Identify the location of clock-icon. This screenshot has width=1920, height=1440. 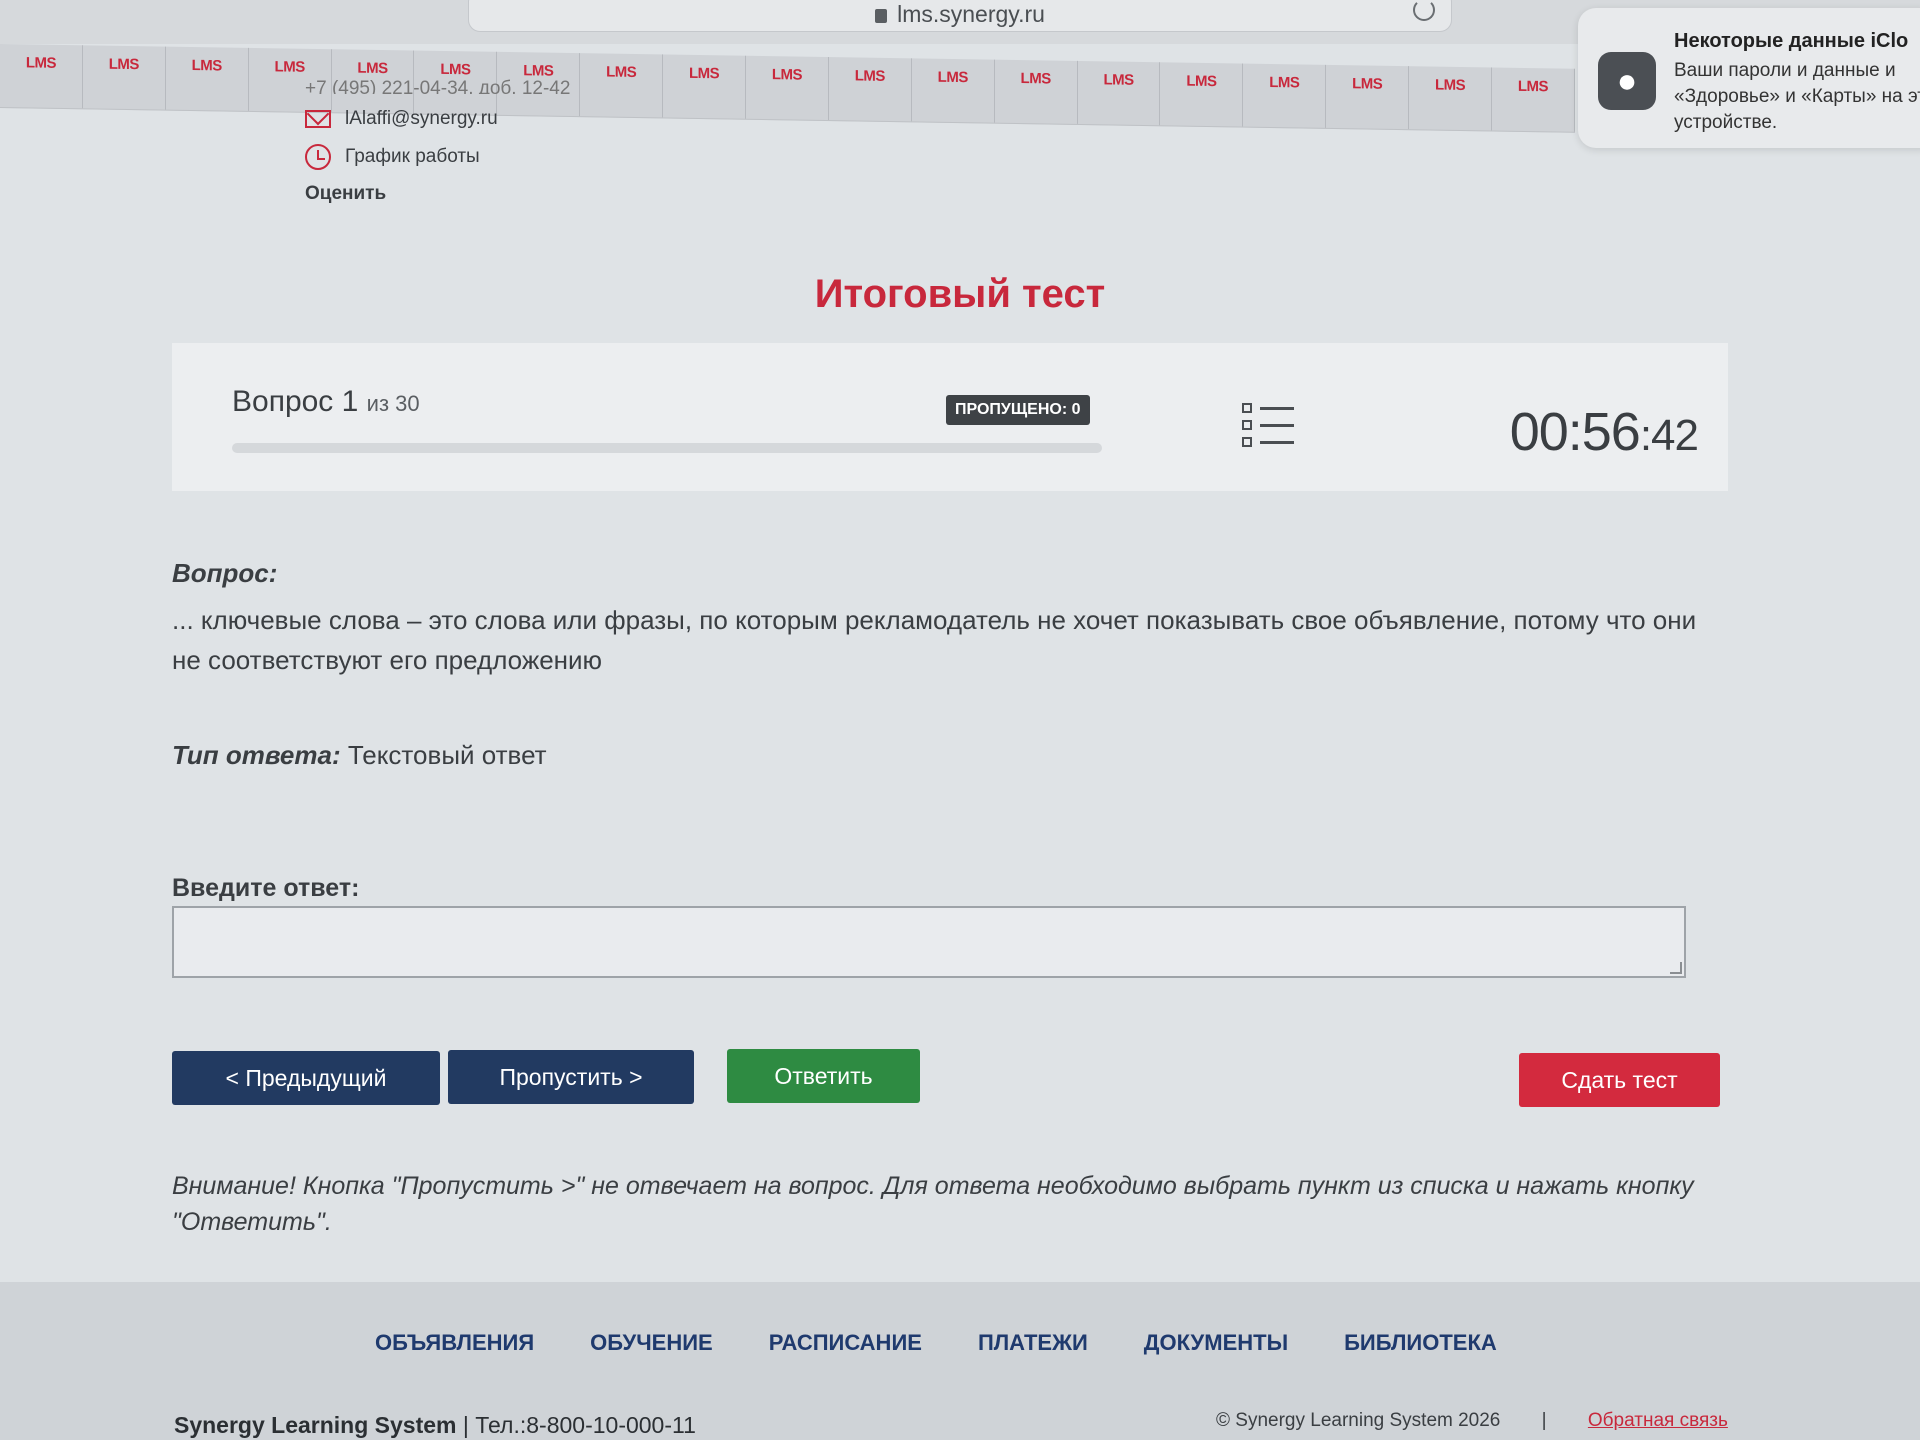
(318, 157).